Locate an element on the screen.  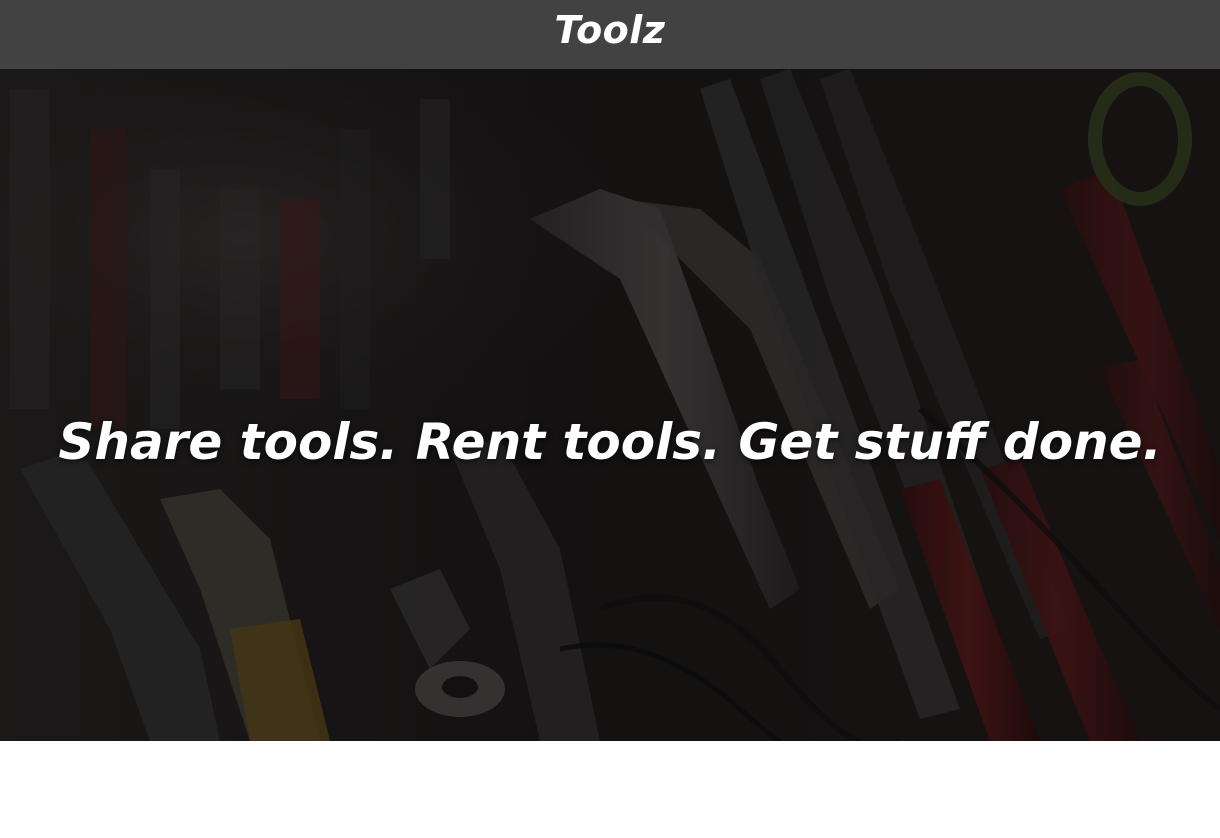
hero-tagline: Share tools. Rent tools. Get stuff done. is located at coordinates (610, 441).